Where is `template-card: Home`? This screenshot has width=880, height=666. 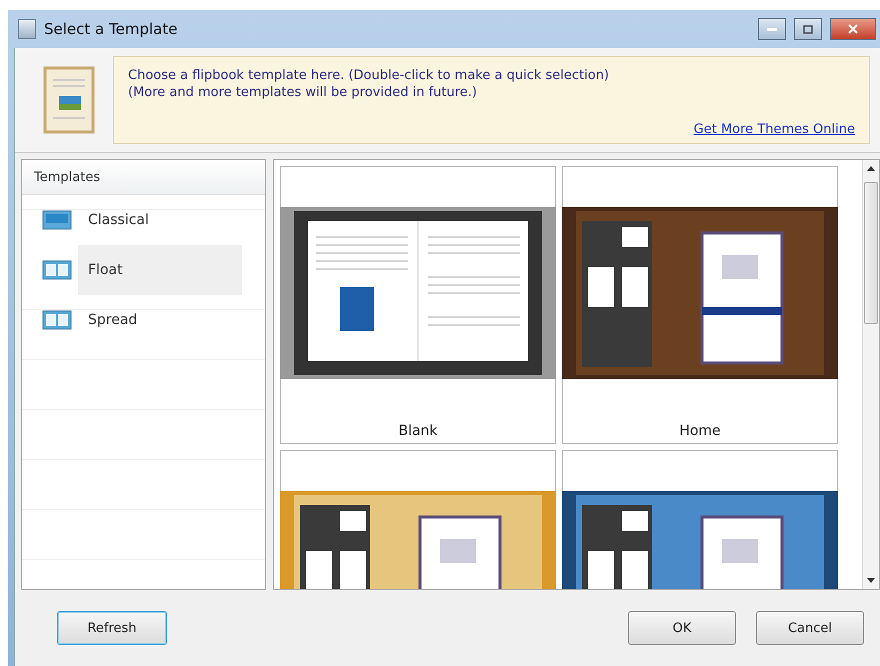 template-card: Home is located at coordinates (700, 305).